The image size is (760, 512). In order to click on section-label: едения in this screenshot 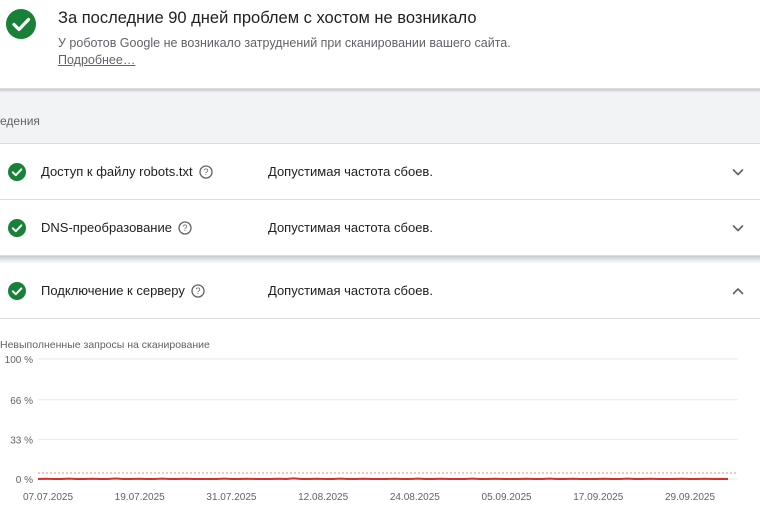, I will do `click(20, 121)`.